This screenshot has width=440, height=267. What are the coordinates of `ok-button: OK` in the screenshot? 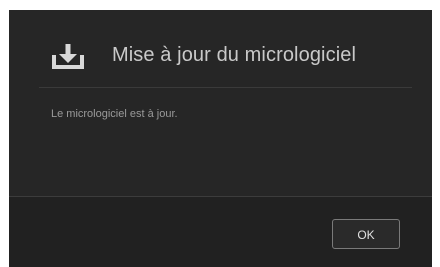 It's located at (366, 234).